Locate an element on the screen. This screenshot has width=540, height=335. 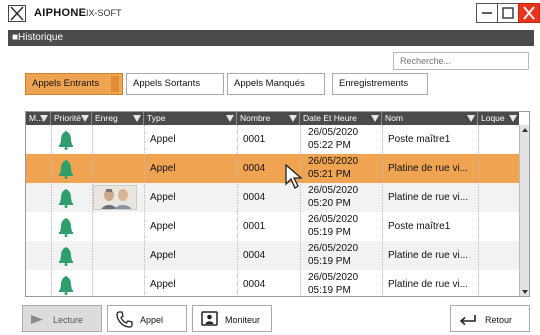
column-label: Priorité is located at coordinates (67, 118).